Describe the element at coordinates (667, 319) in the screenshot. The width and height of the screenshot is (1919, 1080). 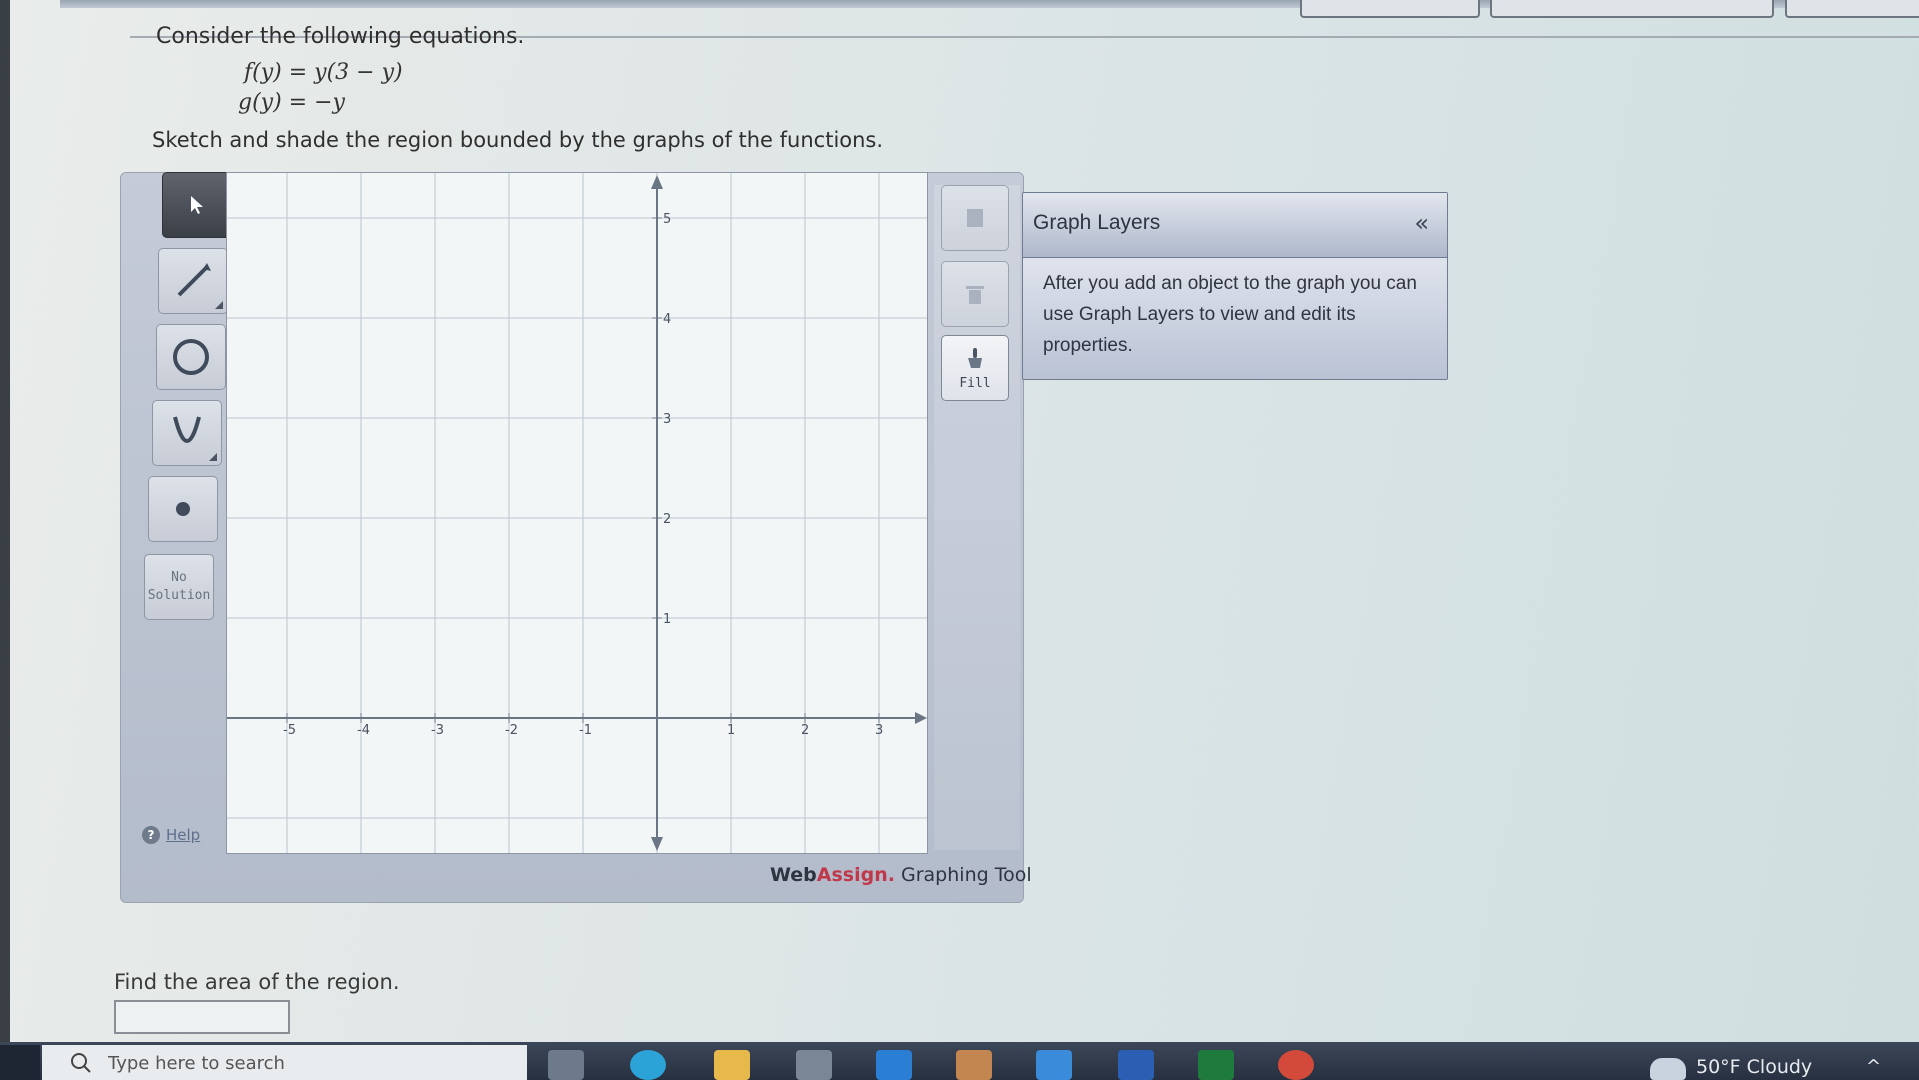
I see `y-tick-label: 4` at that location.